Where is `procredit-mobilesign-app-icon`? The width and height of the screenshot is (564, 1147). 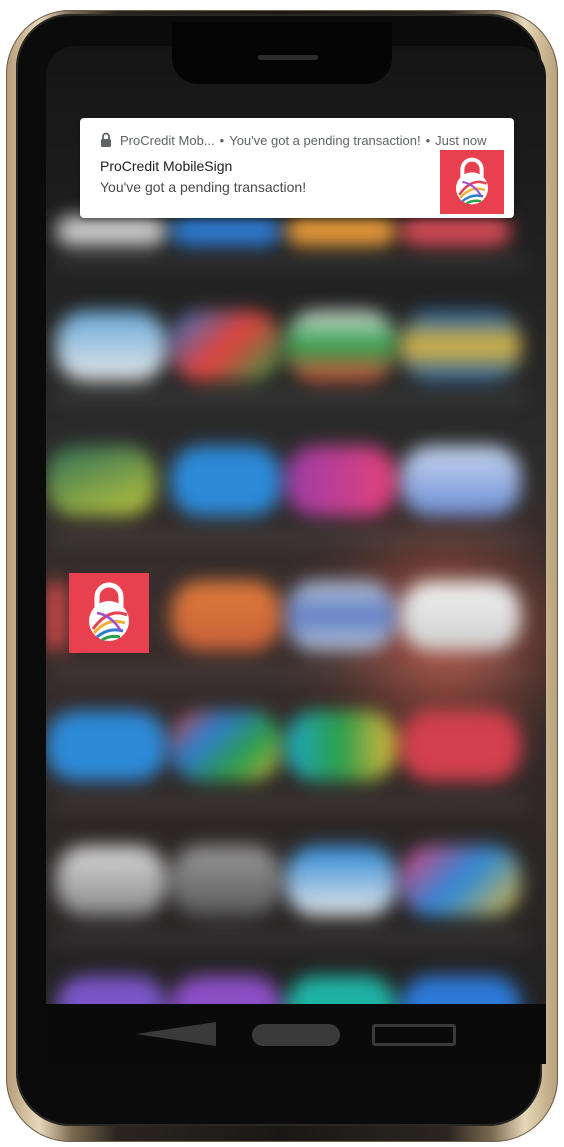
procredit-mobilesign-app-icon is located at coordinates (109, 613).